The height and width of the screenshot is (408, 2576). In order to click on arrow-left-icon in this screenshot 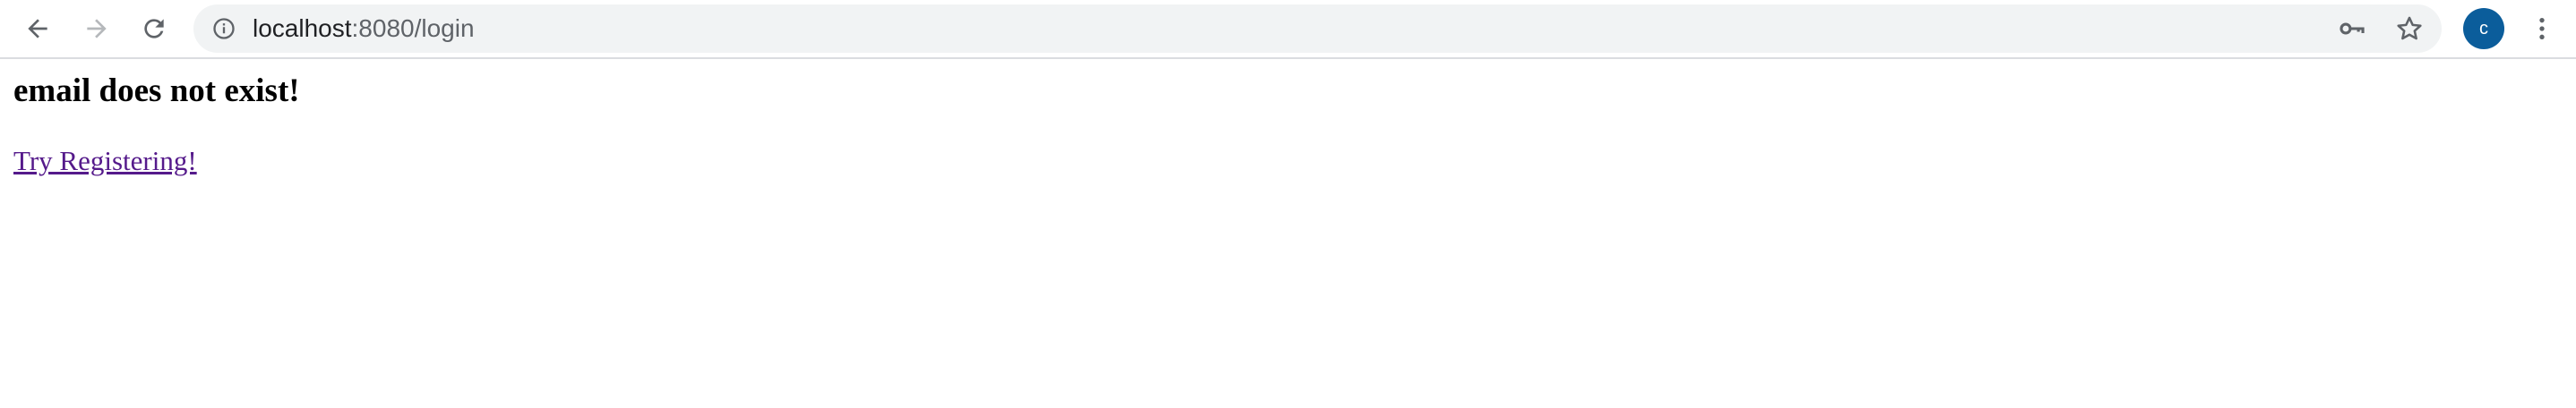, I will do `click(37, 29)`.